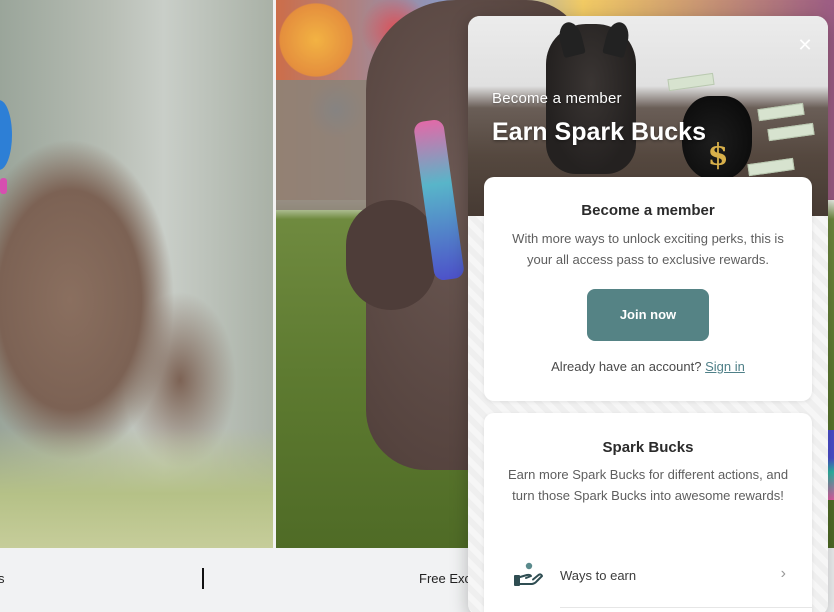 The width and height of the screenshot is (834, 612). What do you see at coordinates (648, 210) in the screenshot?
I see `member-card-heading: Become a member` at bounding box center [648, 210].